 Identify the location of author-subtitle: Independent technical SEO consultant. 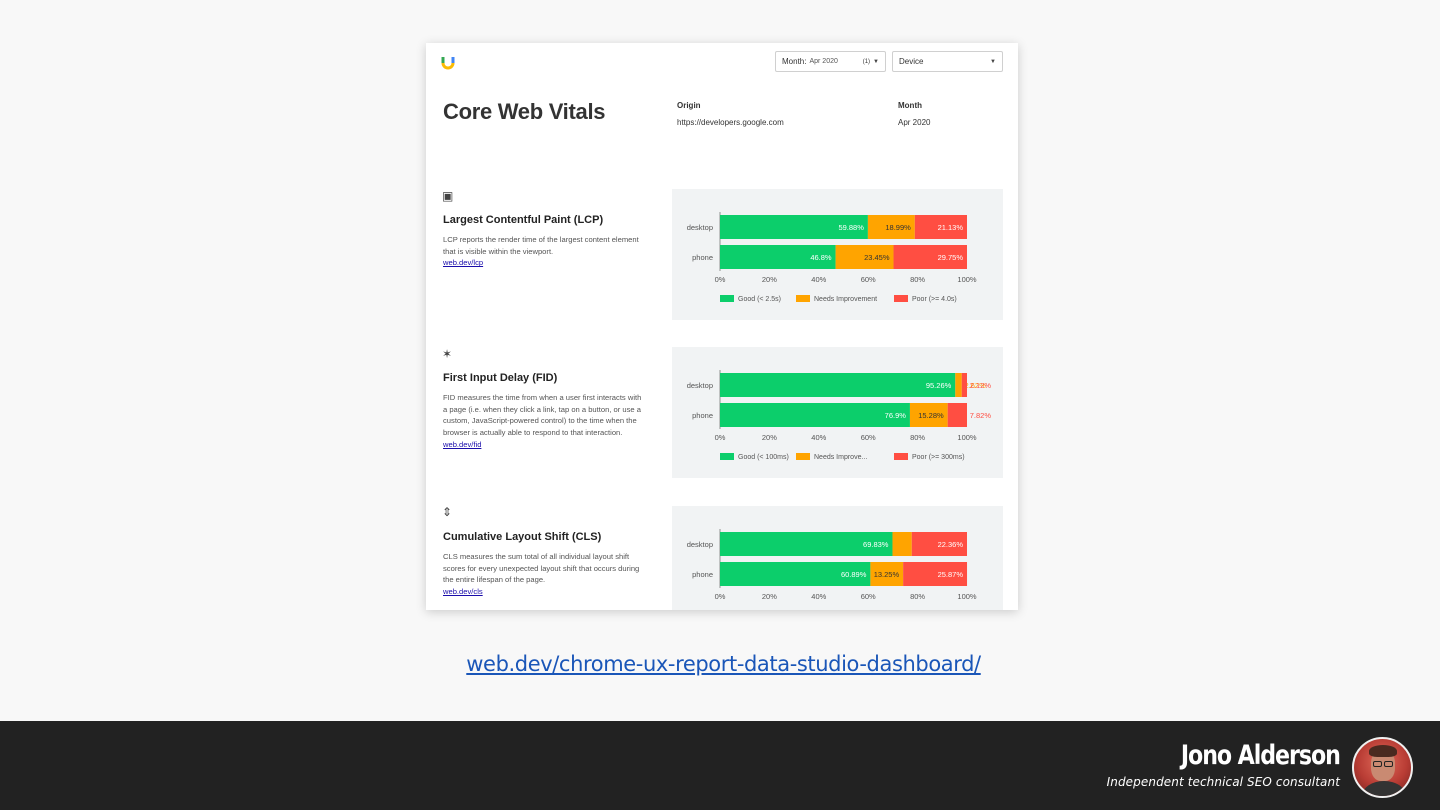
(1223, 782).